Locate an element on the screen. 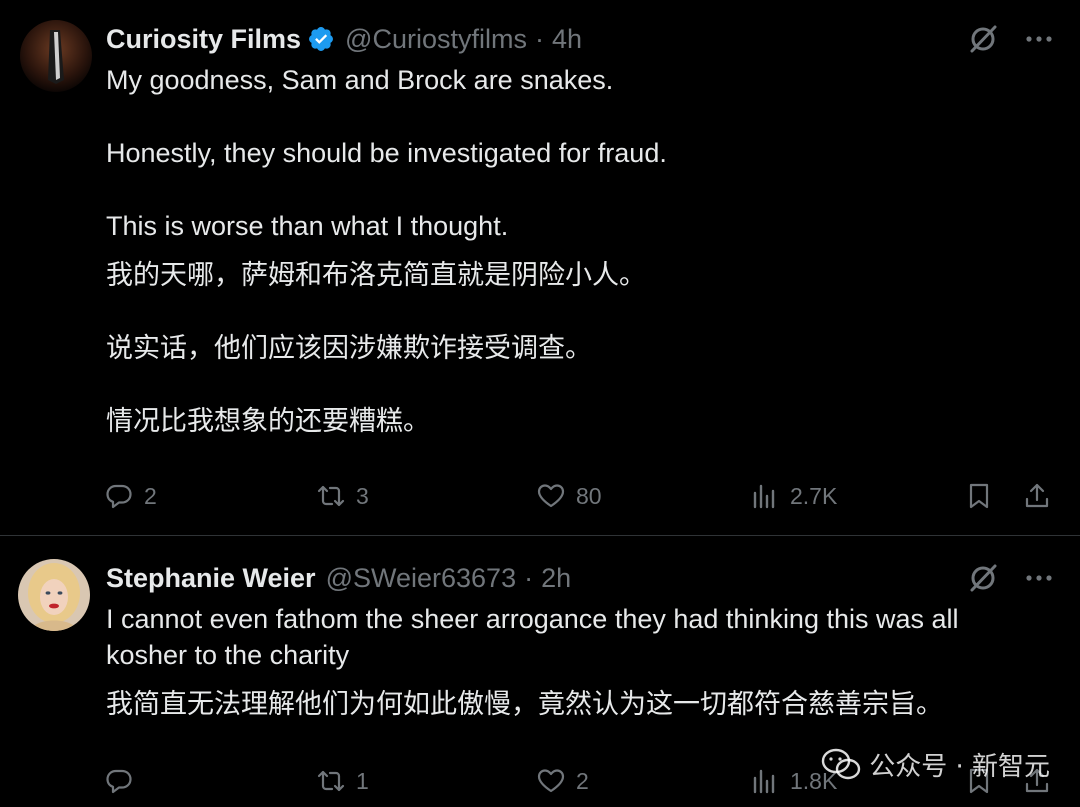  views-button: 2.7K is located at coordinates (793, 496).